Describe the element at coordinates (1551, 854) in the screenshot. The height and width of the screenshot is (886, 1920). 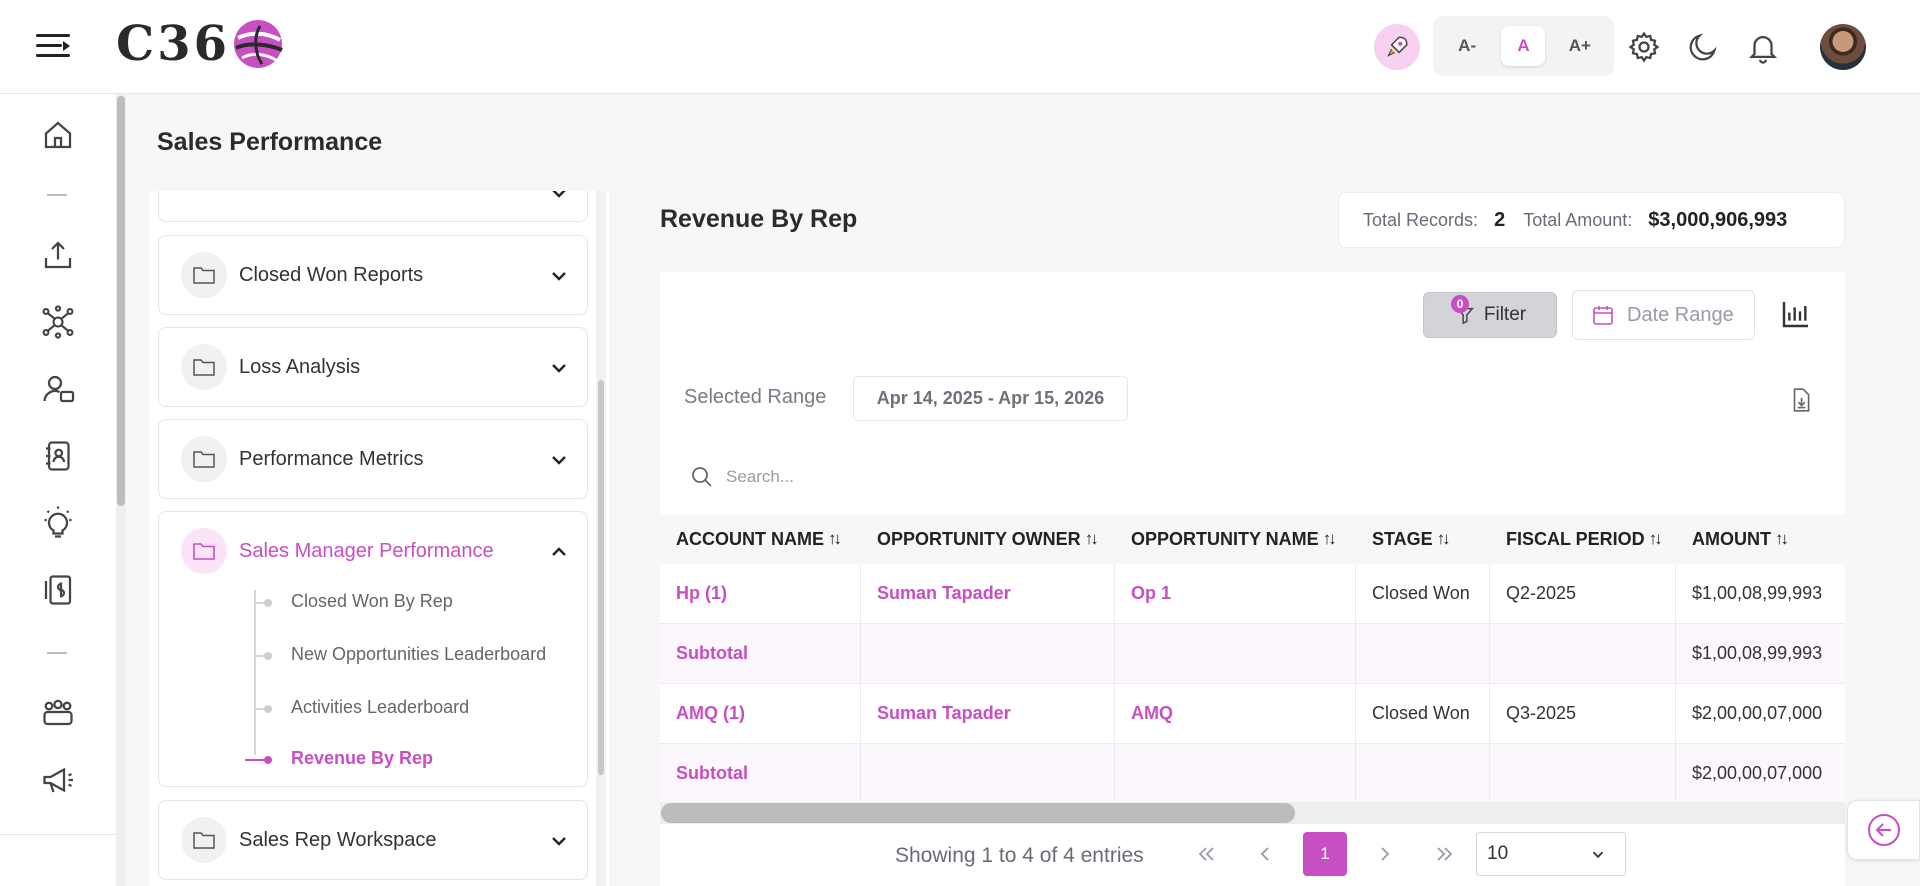
I see `page-size-select: 10` at that location.